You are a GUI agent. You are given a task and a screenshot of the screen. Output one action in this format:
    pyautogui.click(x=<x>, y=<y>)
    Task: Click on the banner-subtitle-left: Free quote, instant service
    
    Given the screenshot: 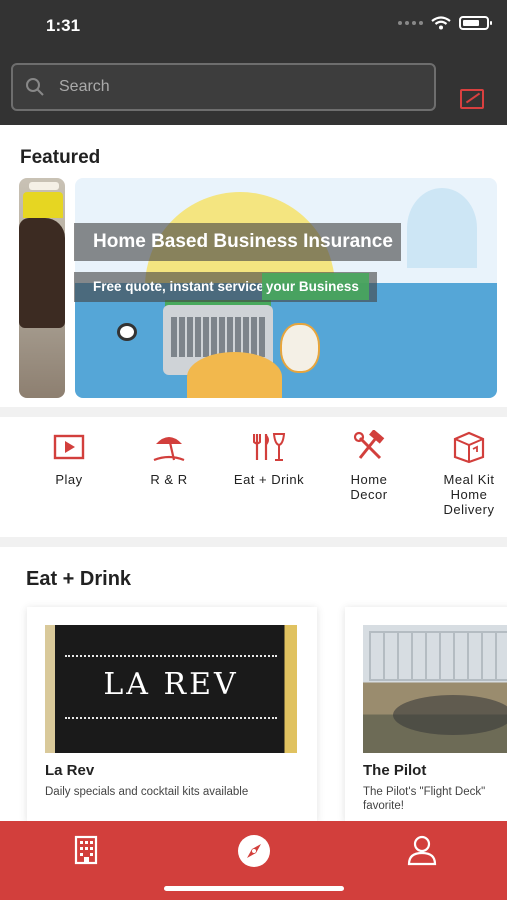 What is the action you would take?
    pyautogui.click(x=179, y=286)
    